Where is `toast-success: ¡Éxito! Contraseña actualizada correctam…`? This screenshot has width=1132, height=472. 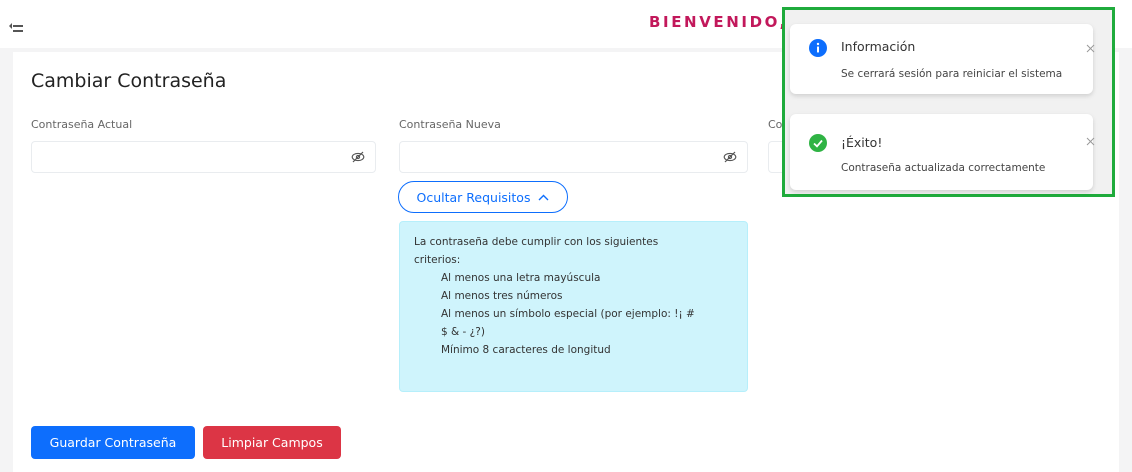
toast-success: ¡Éxito! Contraseña actualizada correctam… is located at coordinates (943, 152).